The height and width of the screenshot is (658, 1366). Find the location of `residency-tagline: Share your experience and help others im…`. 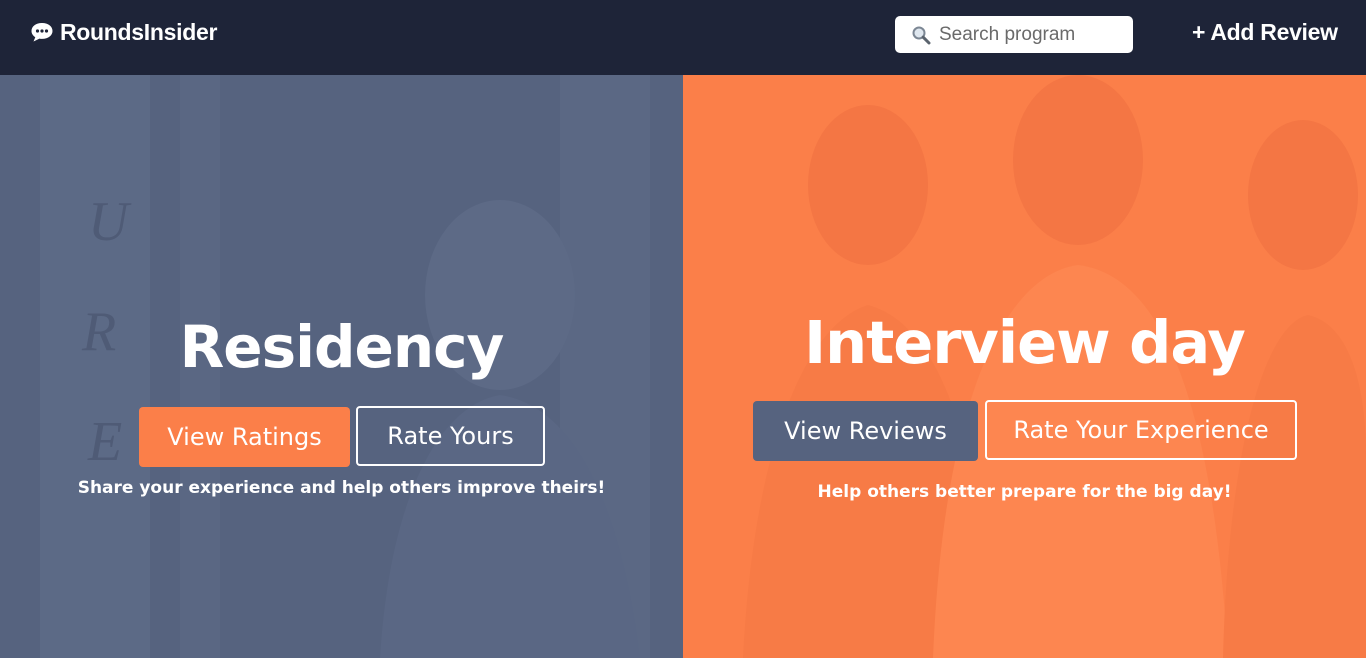

residency-tagline: Share your experience and help others im… is located at coordinates (341, 488).